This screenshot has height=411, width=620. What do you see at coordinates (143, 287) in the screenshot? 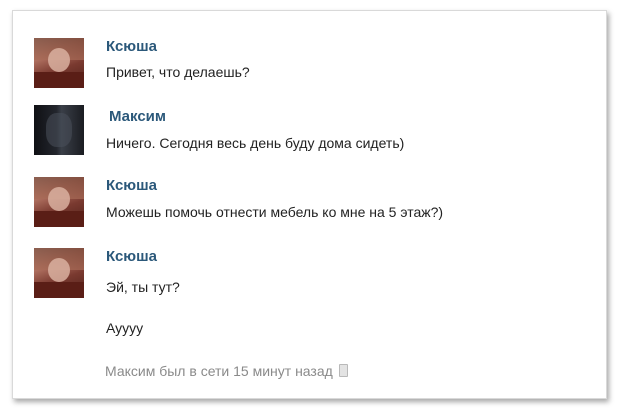
I see `message-text: Эй, ты тут?` at bounding box center [143, 287].